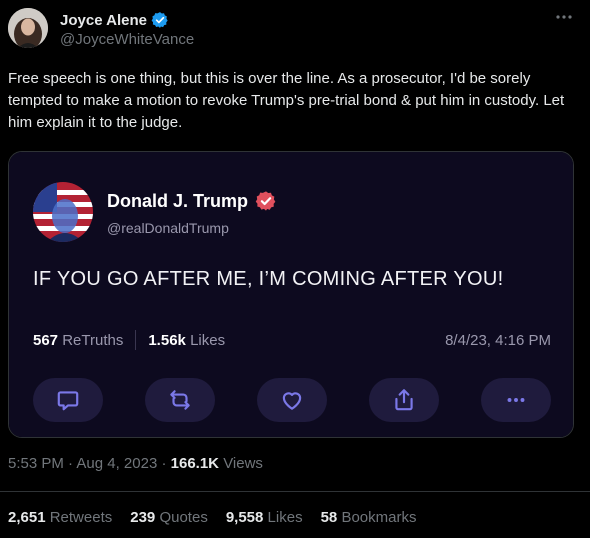  What do you see at coordinates (244, 517) in the screenshot?
I see `likes-count: 9,558` at bounding box center [244, 517].